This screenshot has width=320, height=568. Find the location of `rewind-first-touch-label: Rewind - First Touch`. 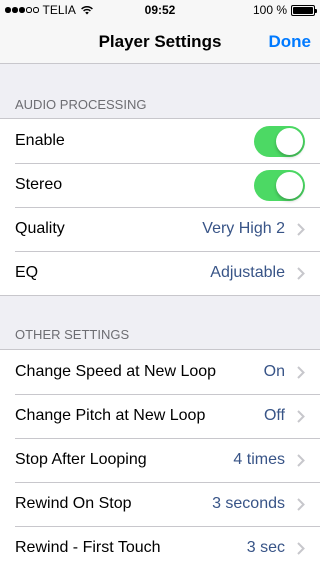

rewind-first-touch-label: Rewind - First Touch is located at coordinates (88, 547).